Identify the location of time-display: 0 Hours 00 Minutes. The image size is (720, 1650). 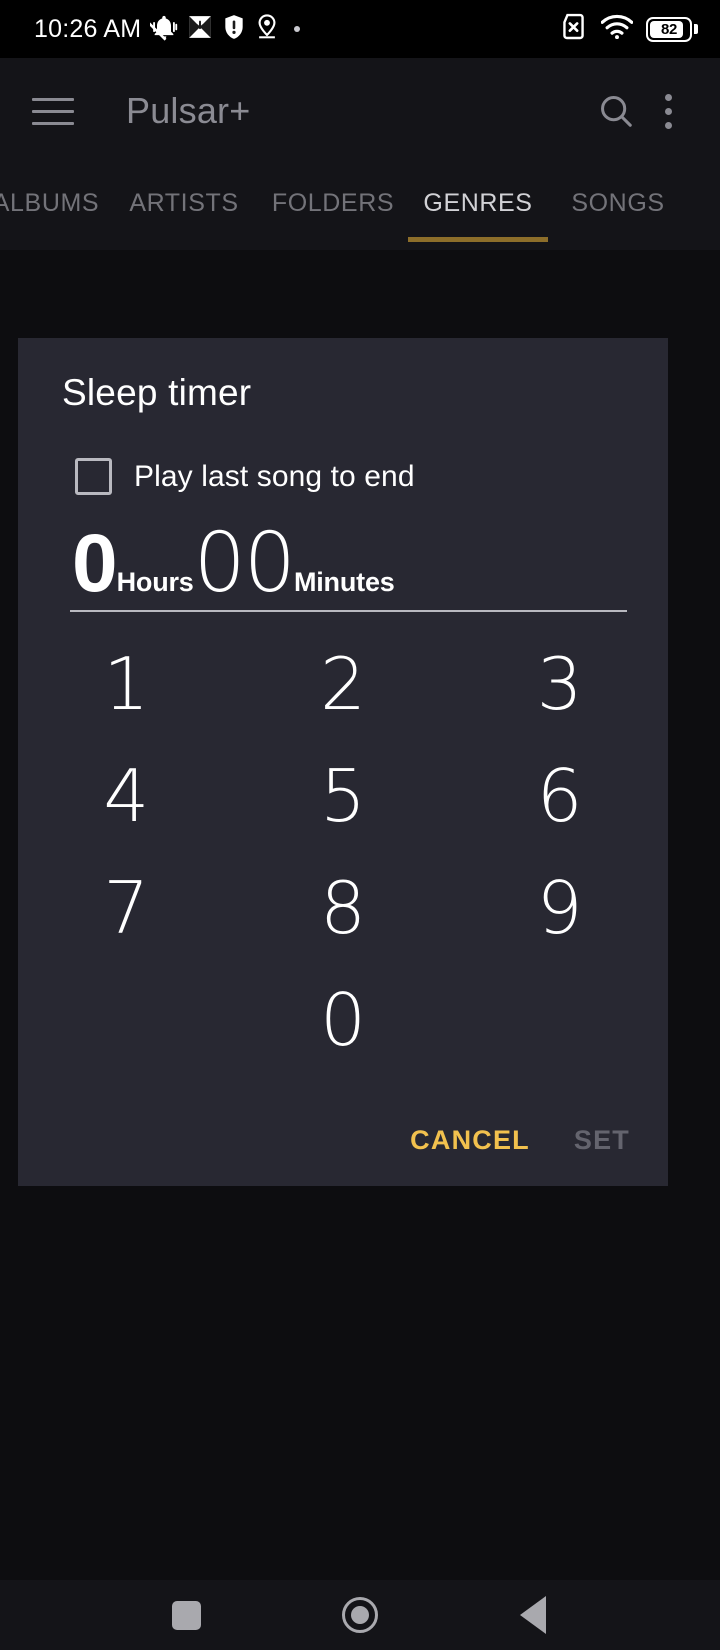
(233, 568).